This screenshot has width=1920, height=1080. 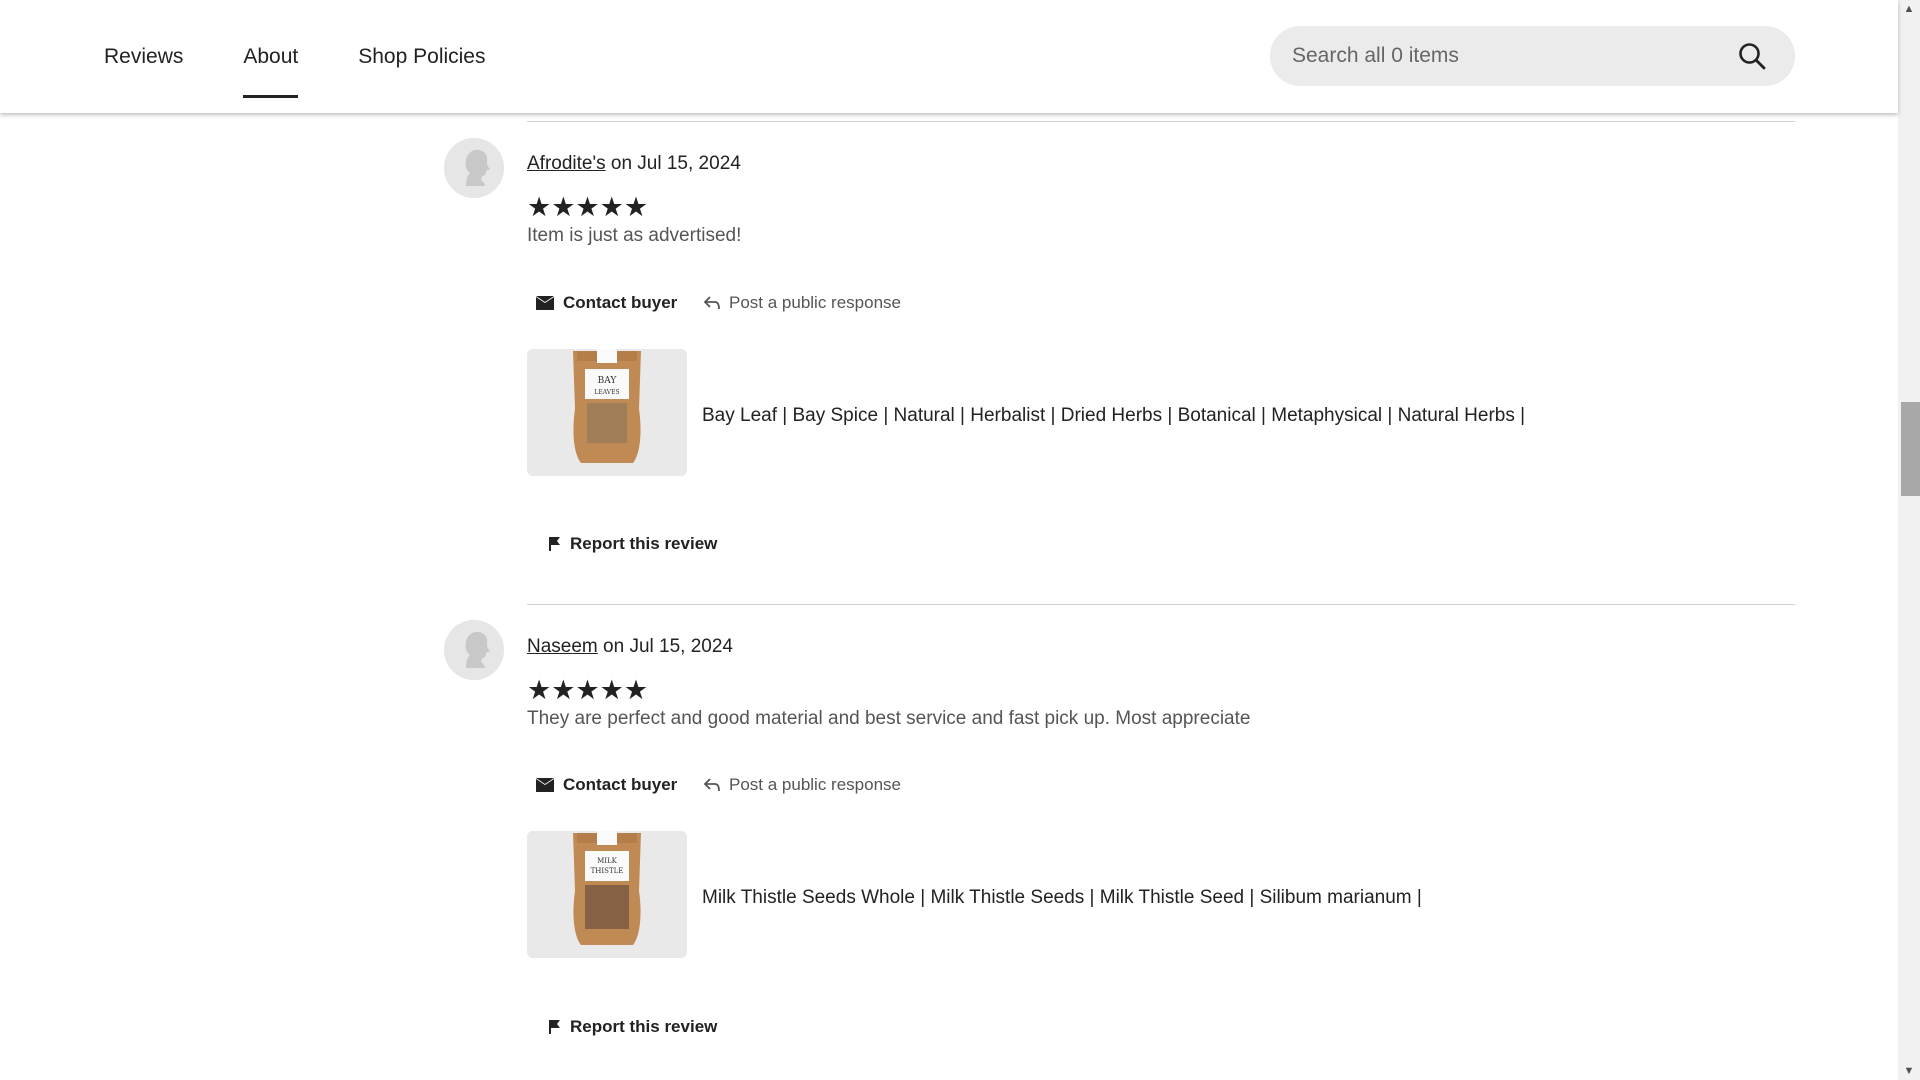 I want to click on scrollbar-thumb, so click(x=1910, y=449).